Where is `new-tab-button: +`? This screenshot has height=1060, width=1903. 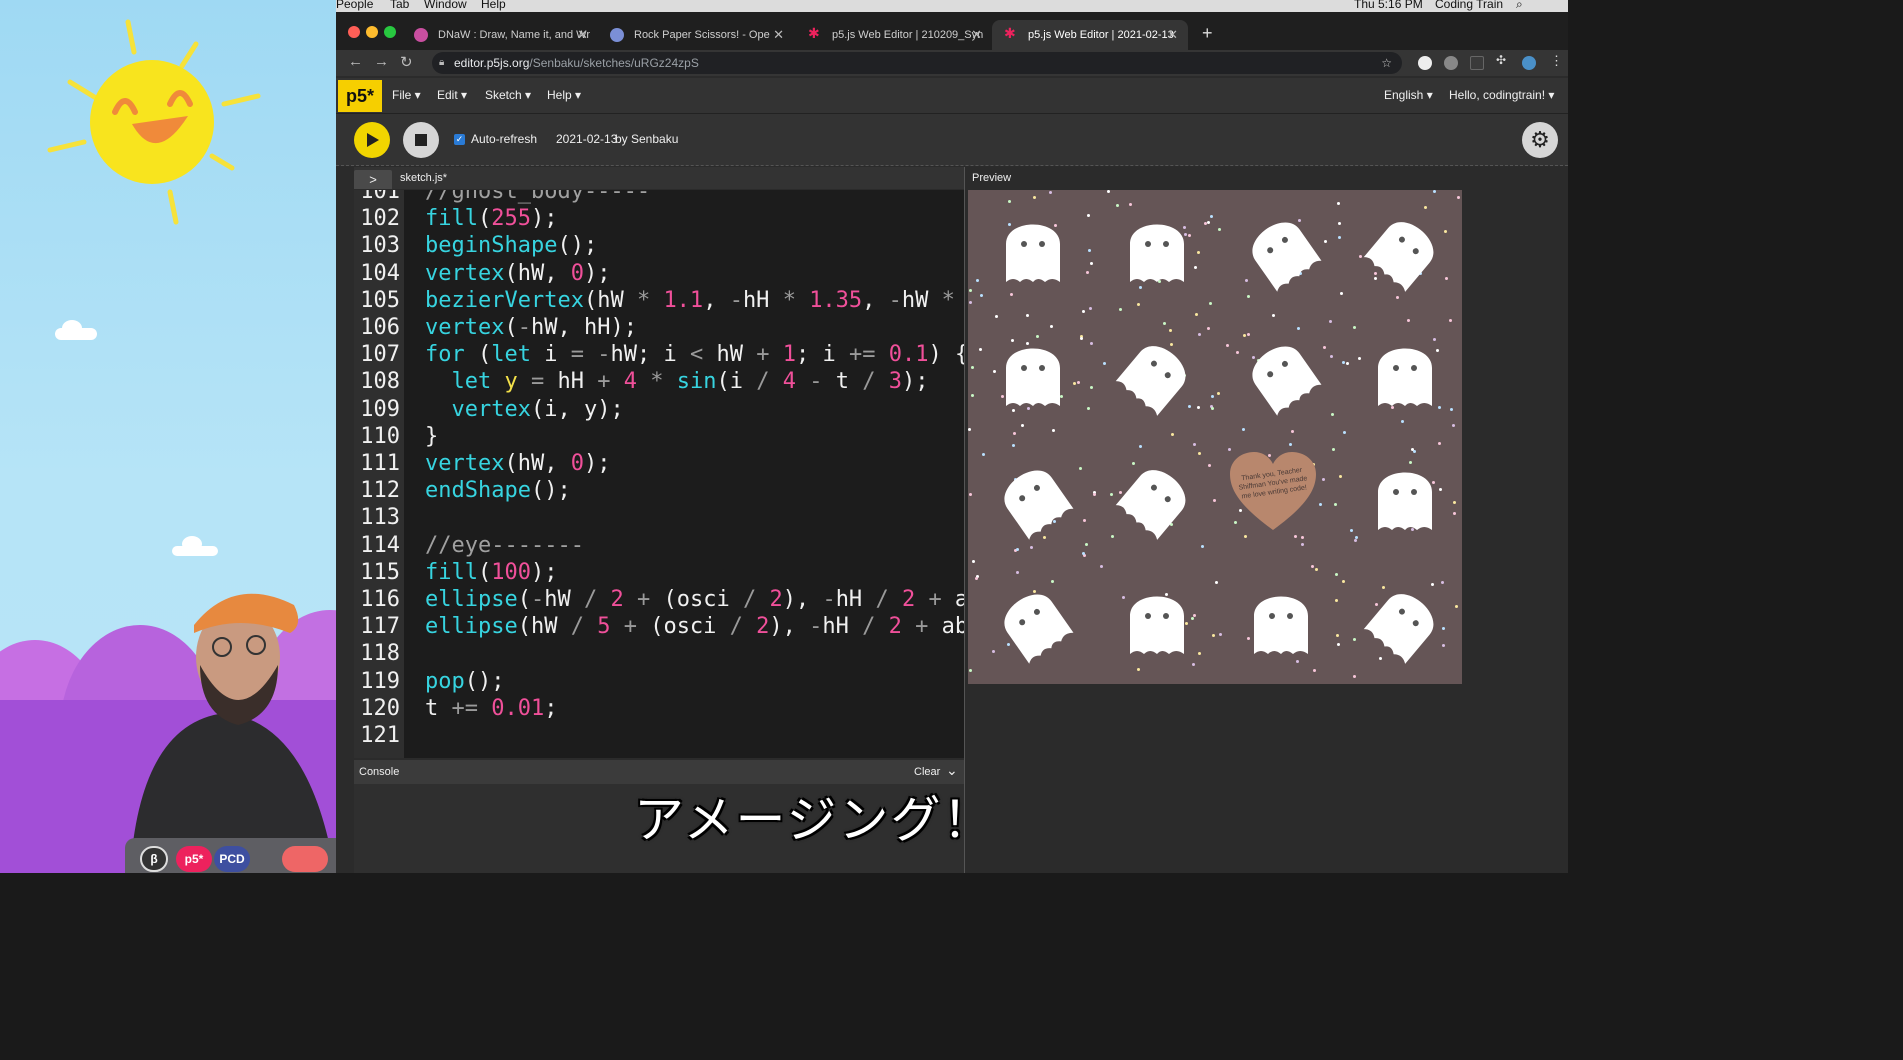 new-tab-button: + is located at coordinates (1207, 33).